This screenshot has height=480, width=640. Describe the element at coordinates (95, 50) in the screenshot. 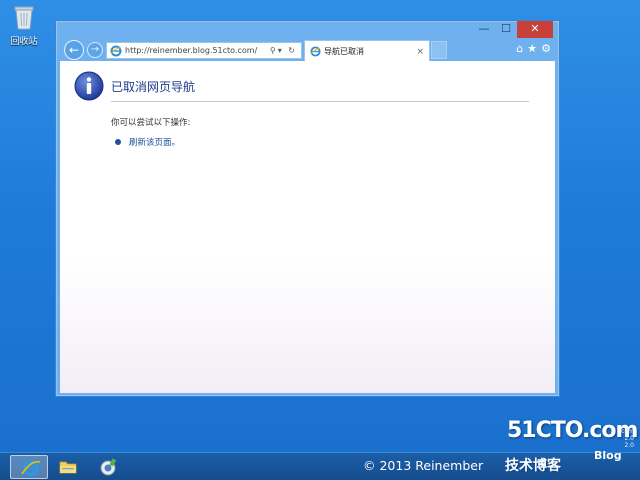

I see `forward-button: →` at that location.